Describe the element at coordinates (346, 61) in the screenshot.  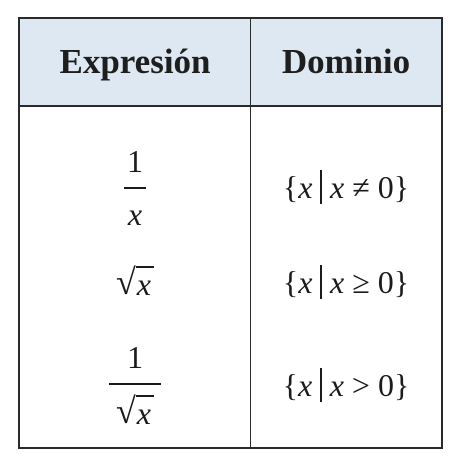
I see `header-domain: Dominio` at that location.